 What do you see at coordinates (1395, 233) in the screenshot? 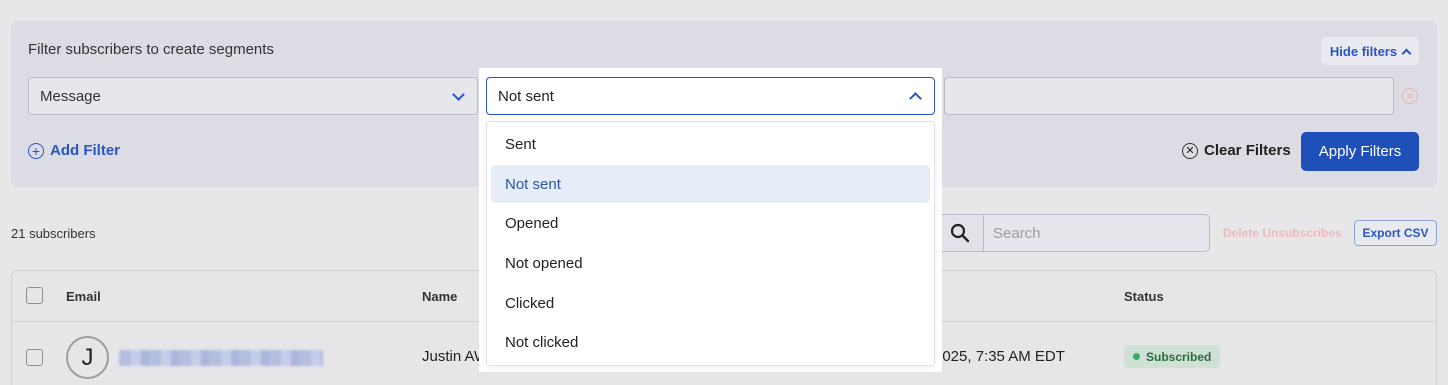
I see `export-csv-button: Export CSV` at bounding box center [1395, 233].